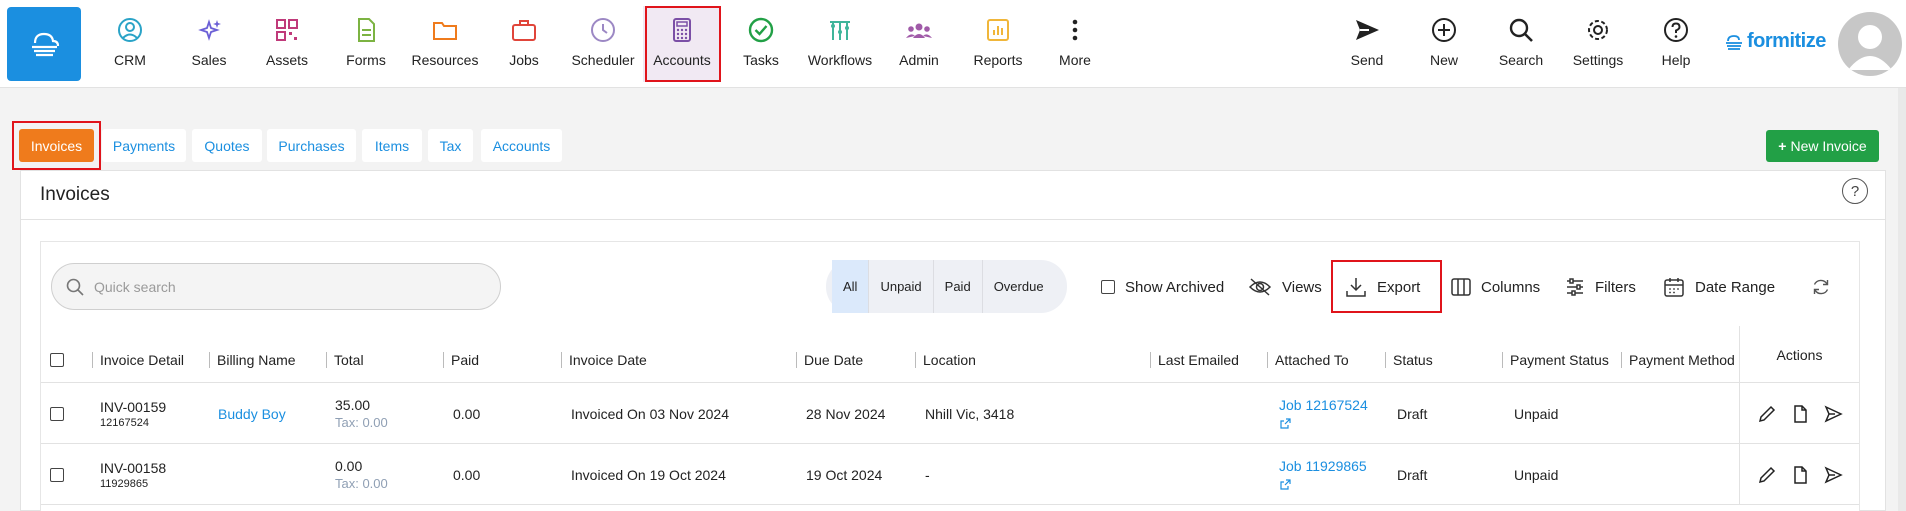 The width and height of the screenshot is (1906, 511). I want to click on col-label: Payment Method, so click(1682, 360).